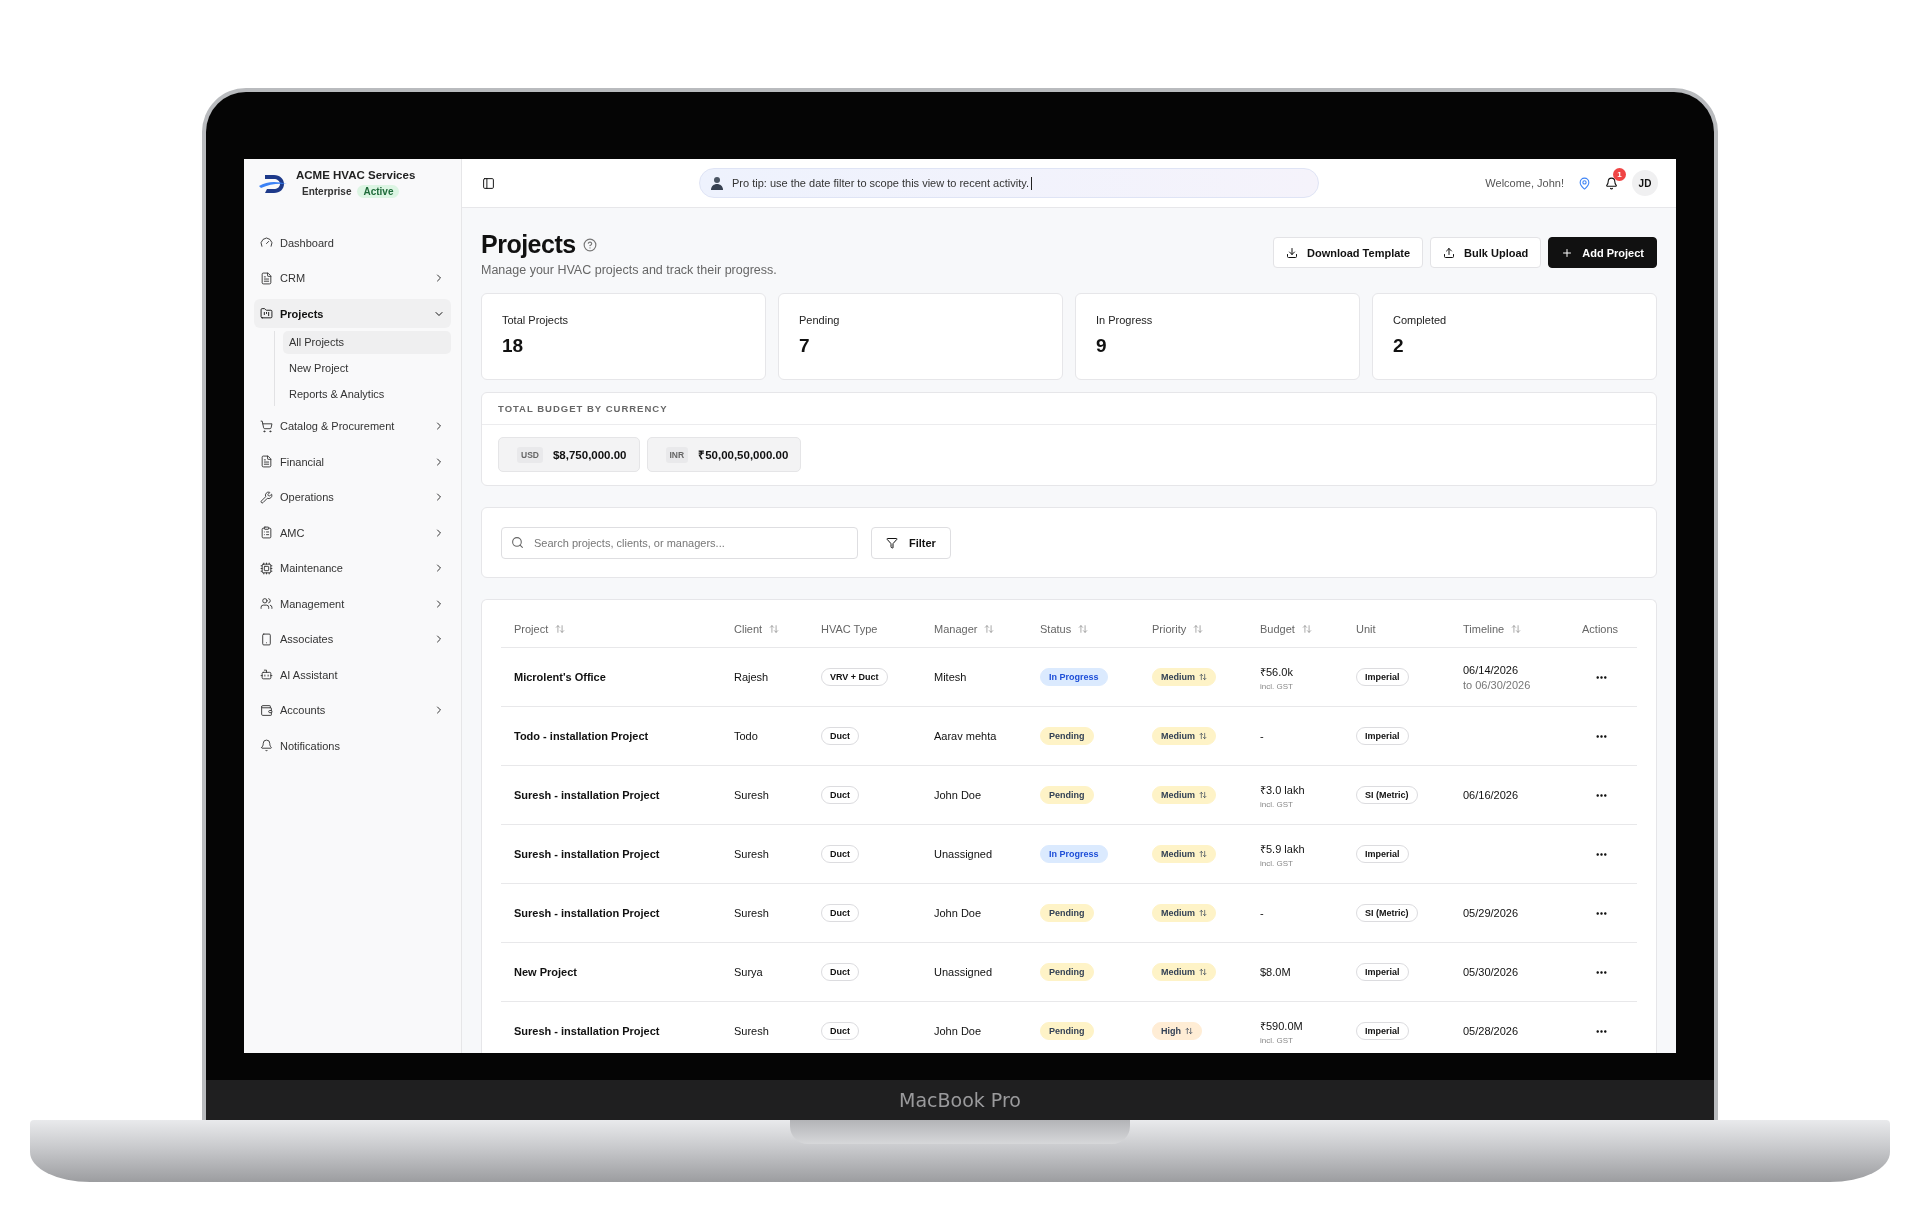 Image resolution: width=1920 pixels, height=1221 pixels. Describe the element at coordinates (1275, 972) in the screenshot. I see `budget-amount: $8.0M` at that location.